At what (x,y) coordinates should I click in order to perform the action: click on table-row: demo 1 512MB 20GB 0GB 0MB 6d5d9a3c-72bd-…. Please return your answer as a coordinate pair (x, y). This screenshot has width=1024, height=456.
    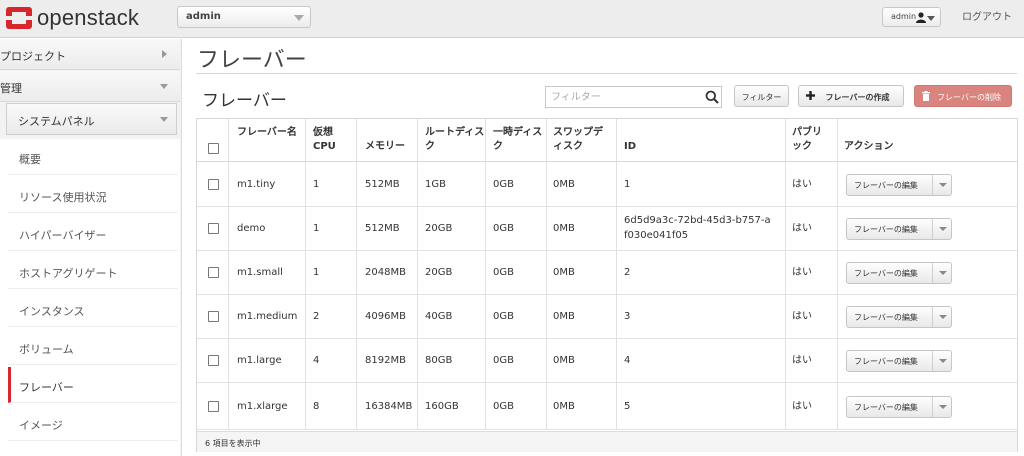
    Looking at the image, I should click on (607, 229).